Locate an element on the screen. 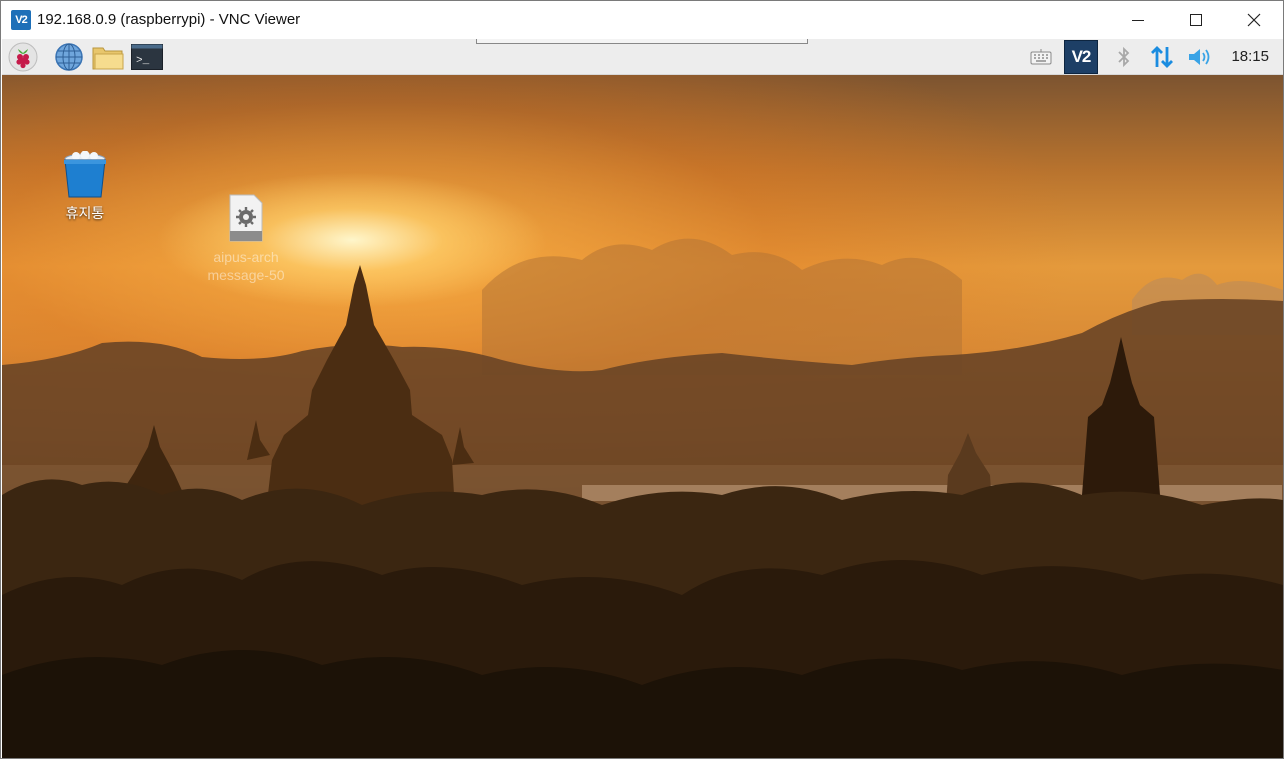  desktop-icon-file: aipus-arch message-50 is located at coordinates (246, 238).